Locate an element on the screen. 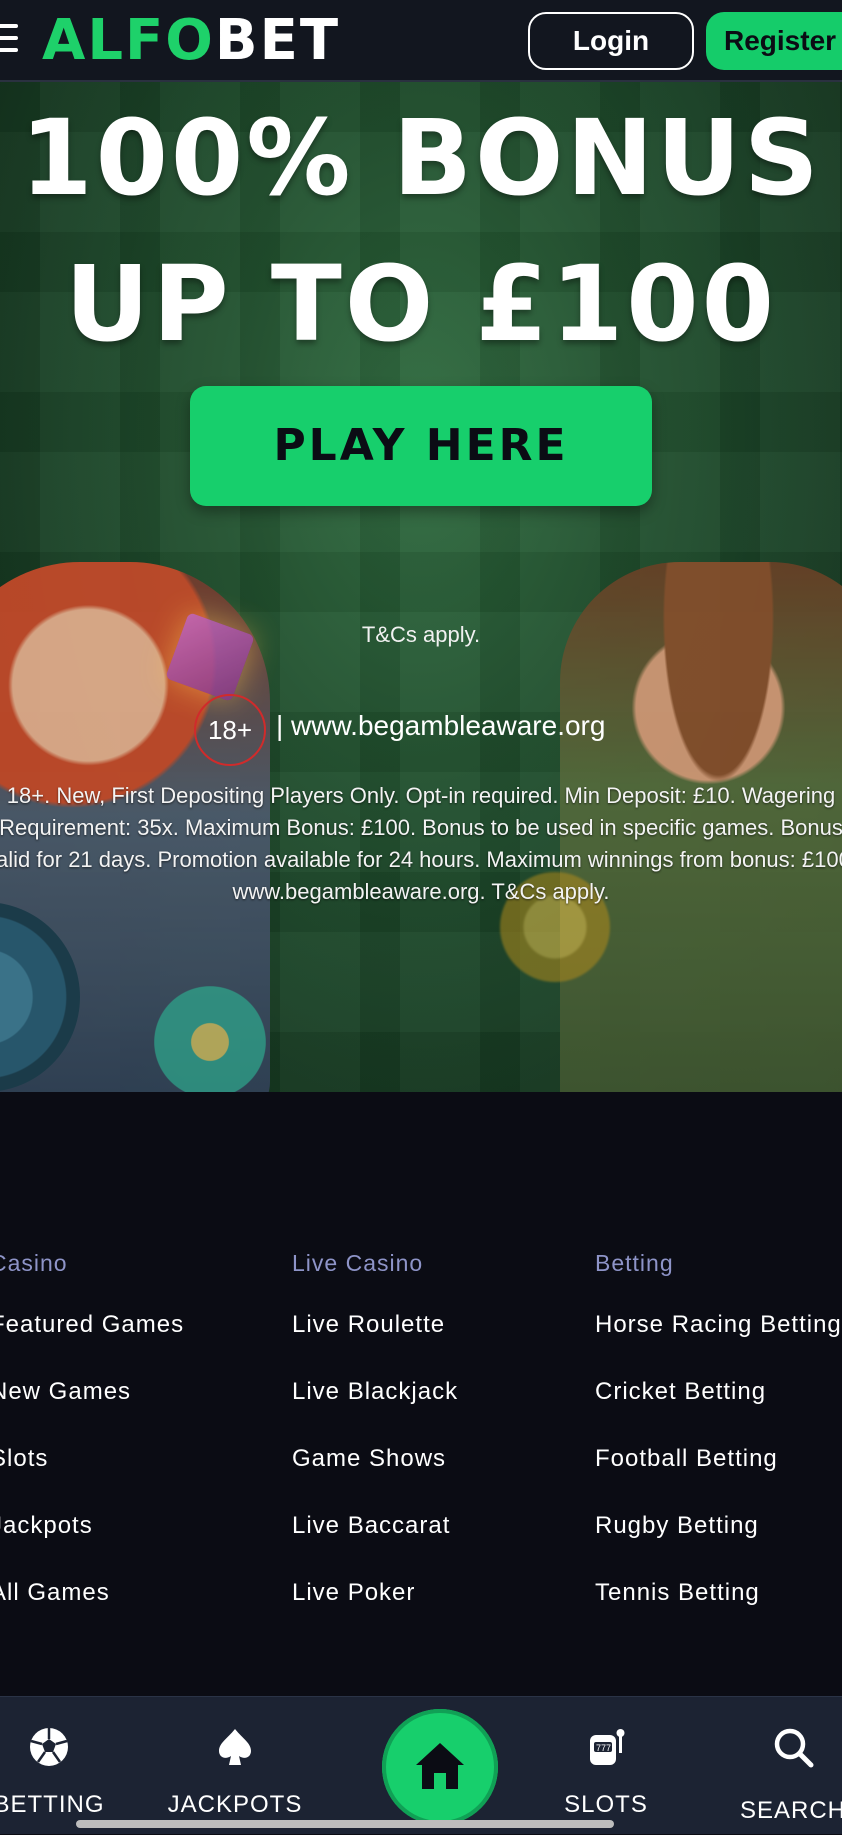  nav-label: SLOTS is located at coordinates (606, 1804).